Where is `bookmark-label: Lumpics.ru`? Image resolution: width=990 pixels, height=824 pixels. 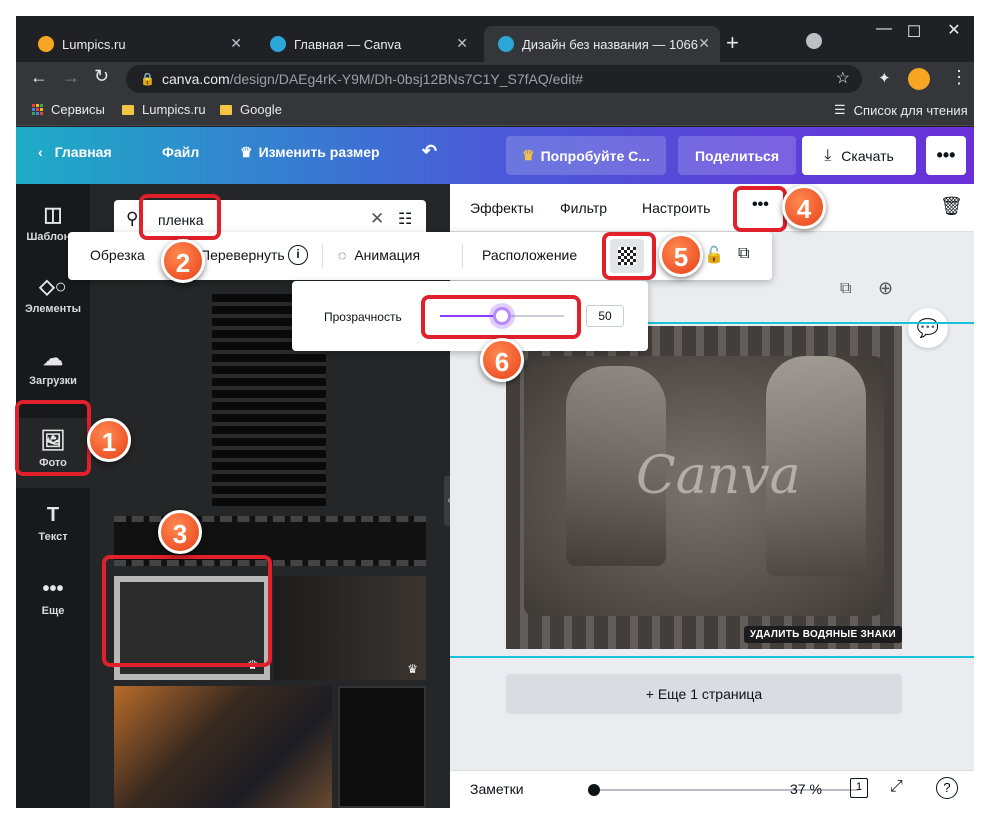 bookmark-label: Lumpics.ru is located at coordinates (174, 109).